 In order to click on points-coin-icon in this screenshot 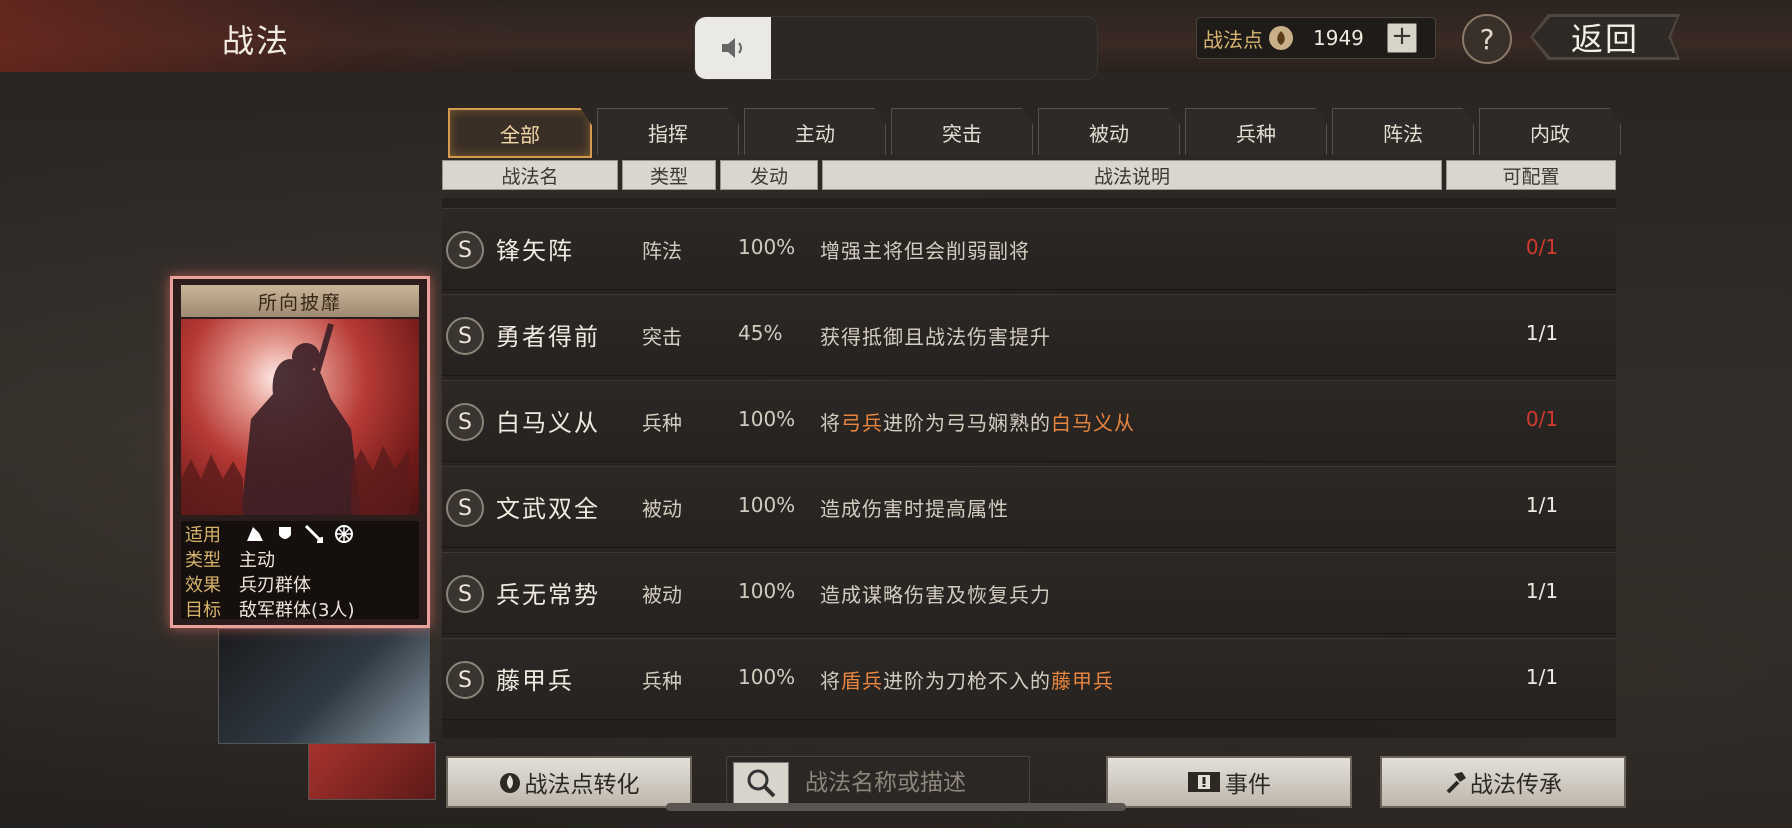, I will do `click(1281, 38)`.